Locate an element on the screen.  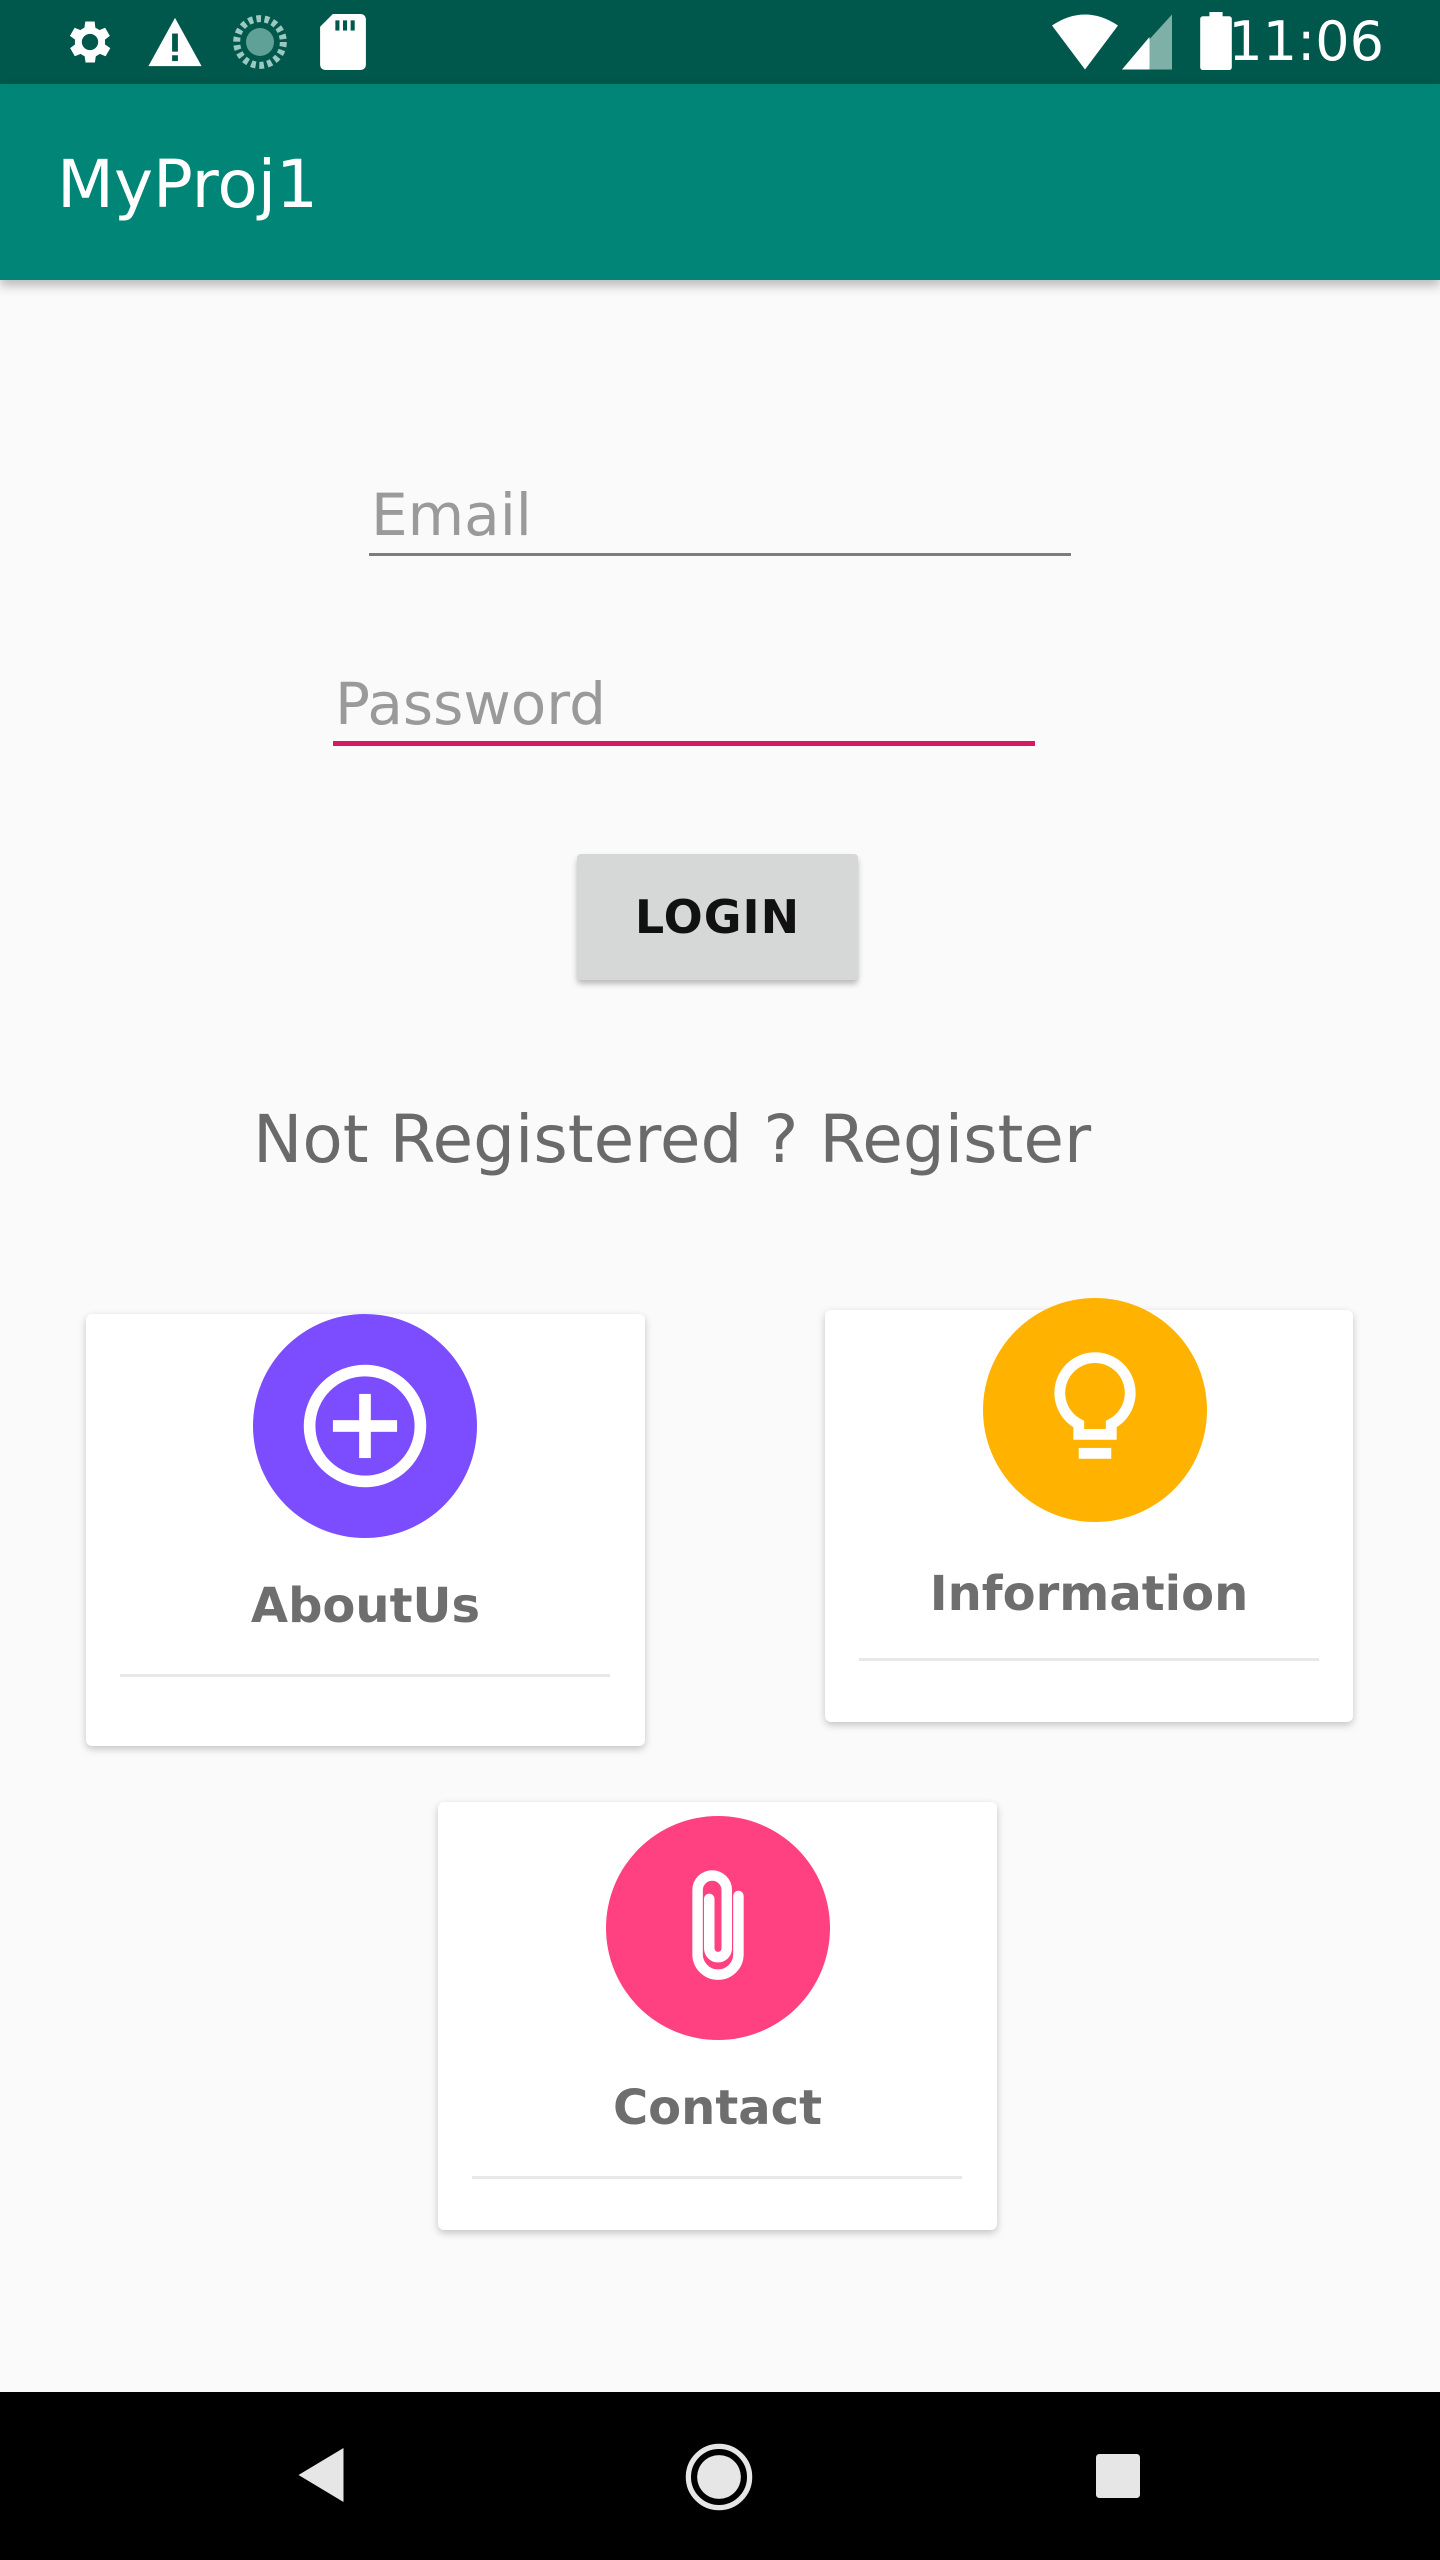
information-label: Information is located at coordinates (1089, 1594).